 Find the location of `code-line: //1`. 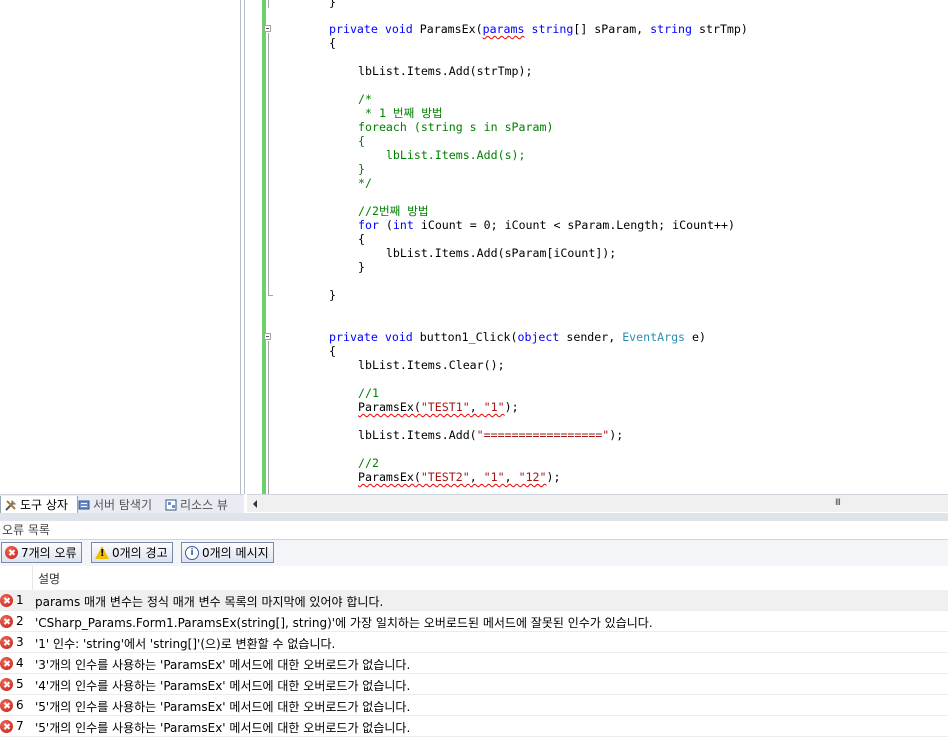

code-line: //1 is located at coordinates (368, 393).